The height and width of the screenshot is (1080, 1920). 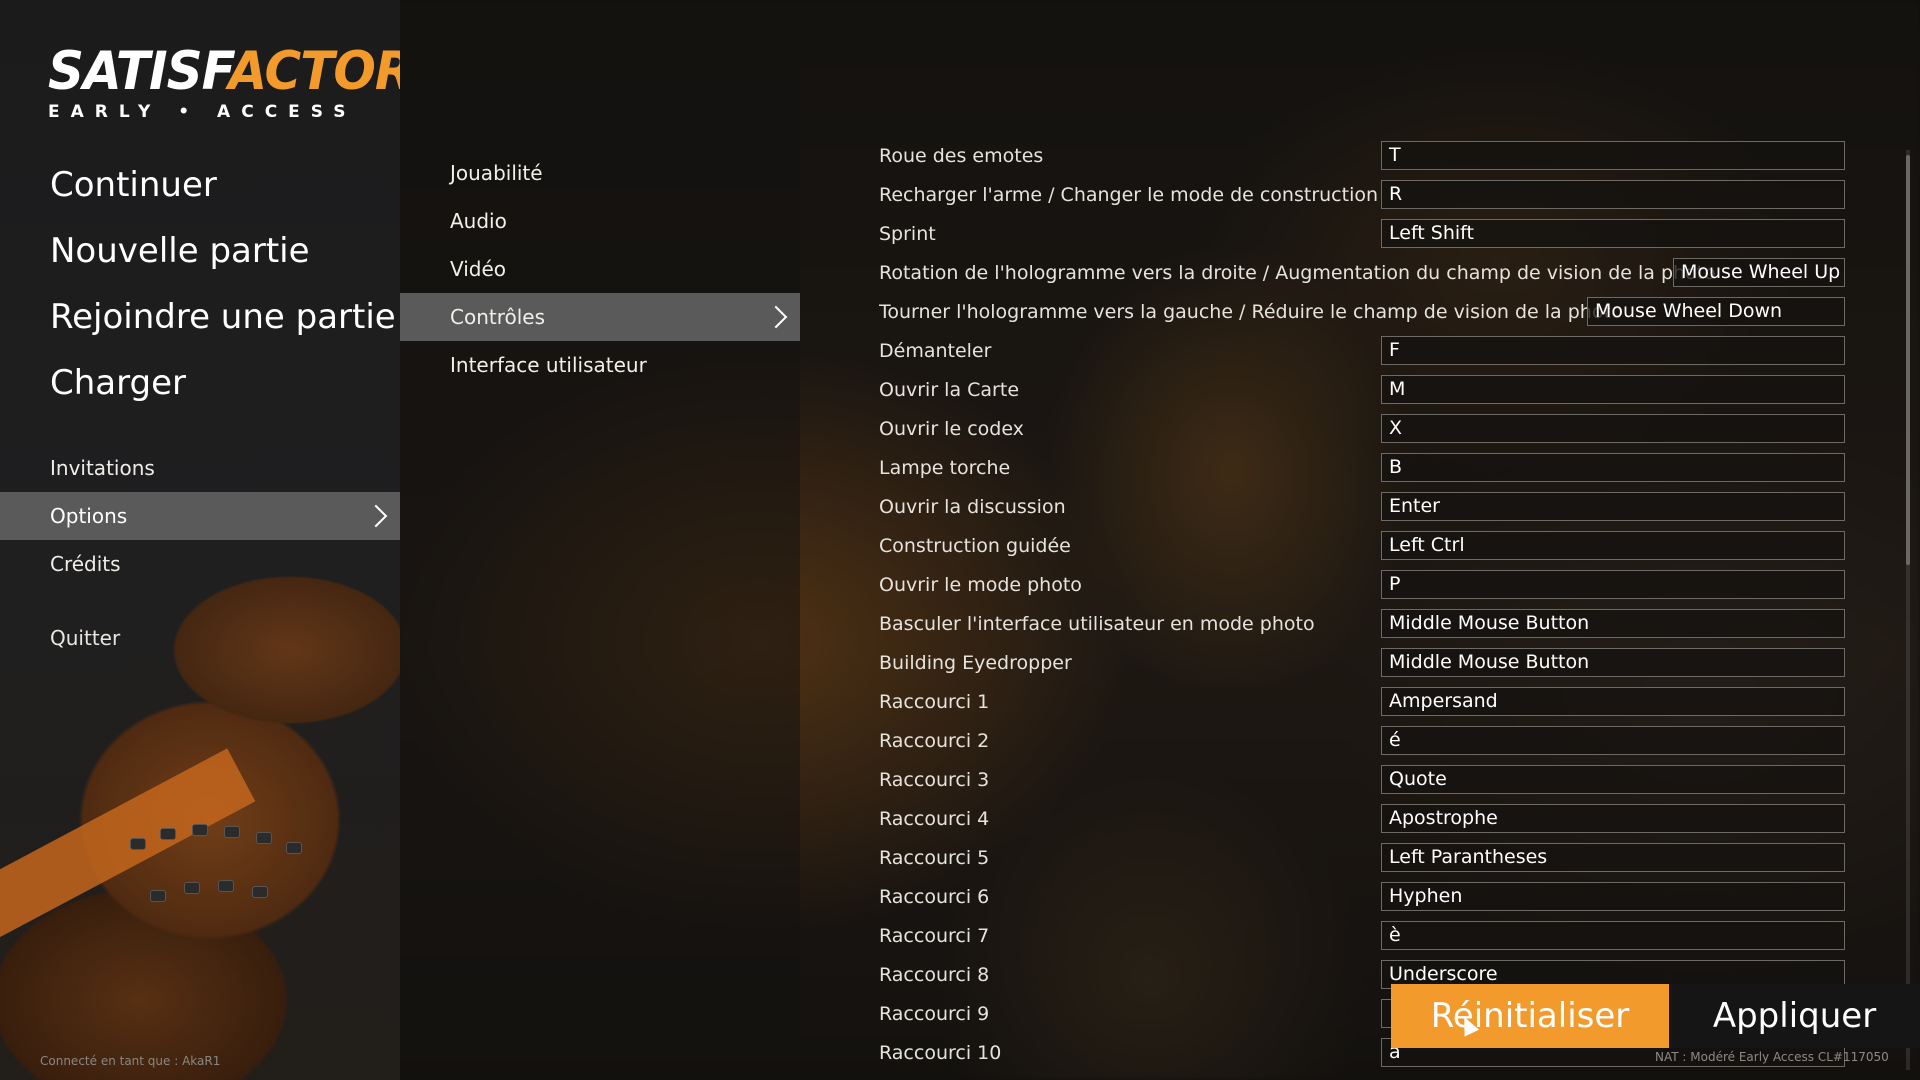 I want to click on keybinding-label: Sprint, so click(x=907, y=233).